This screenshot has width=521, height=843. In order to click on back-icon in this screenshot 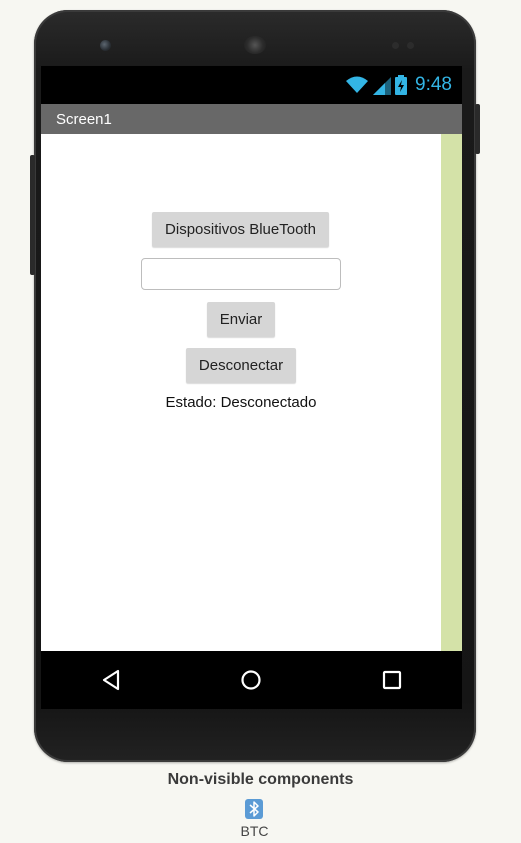, I will do `click(111, 680)`.